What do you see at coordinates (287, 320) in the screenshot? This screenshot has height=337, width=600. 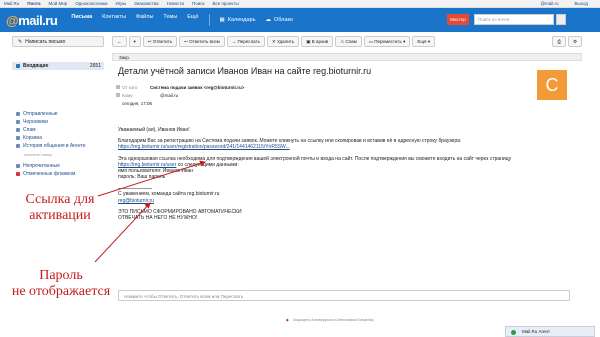 I see `kaspersky-icon: ◆` at bounding box center [287, 320].